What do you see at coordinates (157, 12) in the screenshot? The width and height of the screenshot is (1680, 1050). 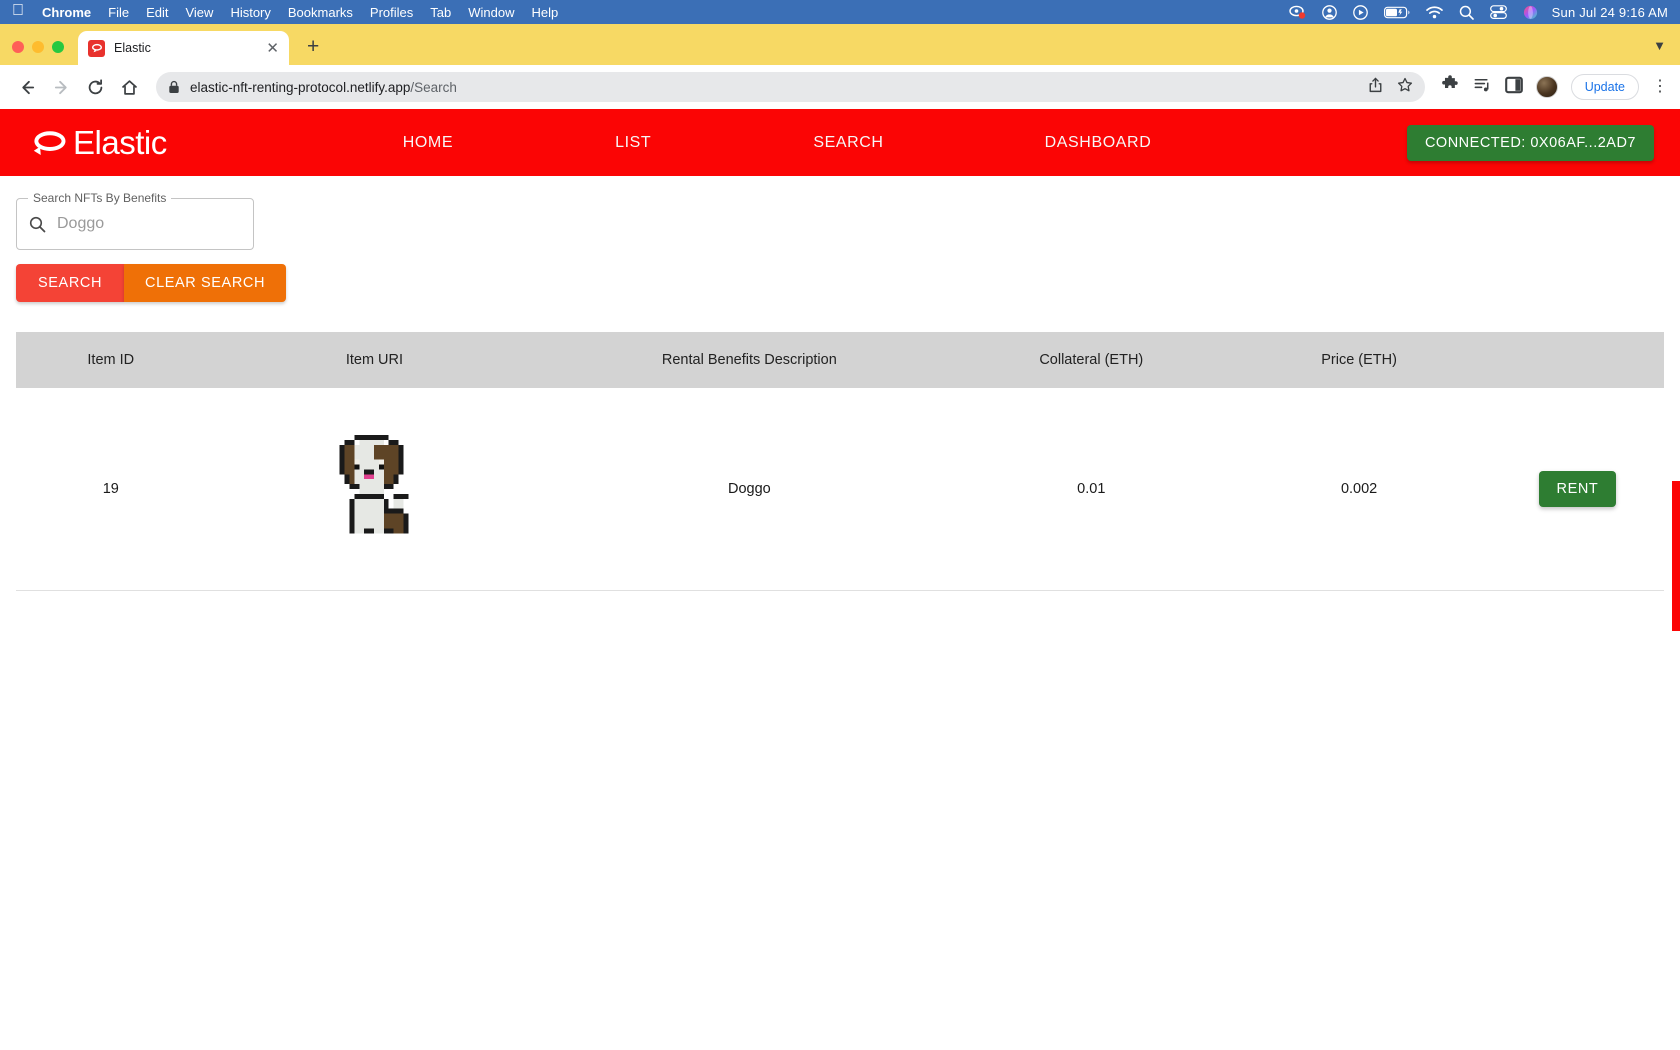 I see `menu-item-edit: Edit` at bounding box center [157, 12].